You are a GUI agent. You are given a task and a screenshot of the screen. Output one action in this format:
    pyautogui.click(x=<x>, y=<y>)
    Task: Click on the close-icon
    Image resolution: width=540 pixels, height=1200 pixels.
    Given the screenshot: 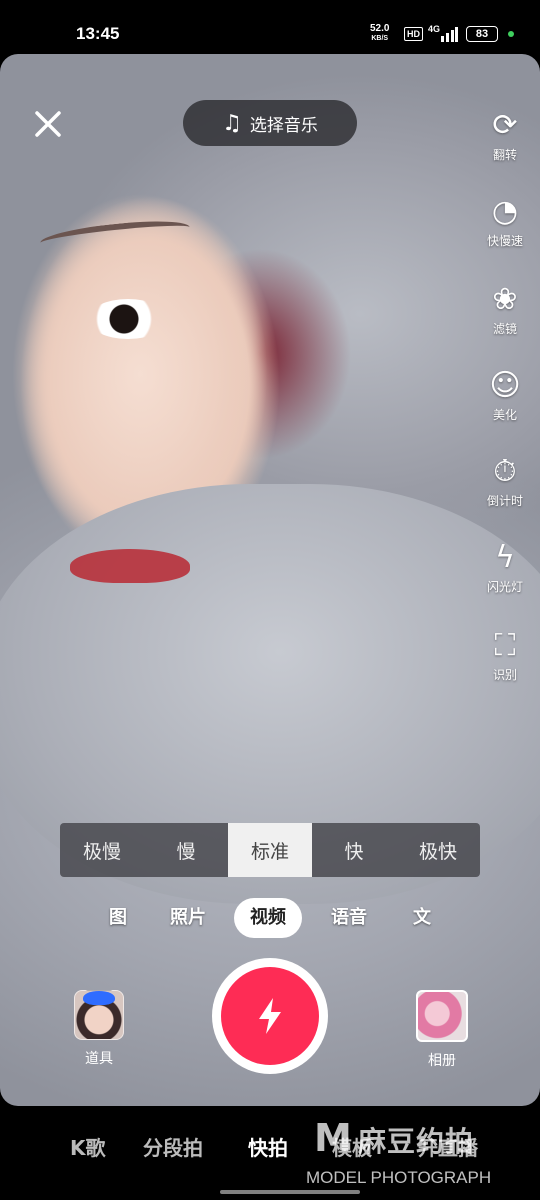 What is the action you would take?
    pyautogui.click(x=48, y=124)
    